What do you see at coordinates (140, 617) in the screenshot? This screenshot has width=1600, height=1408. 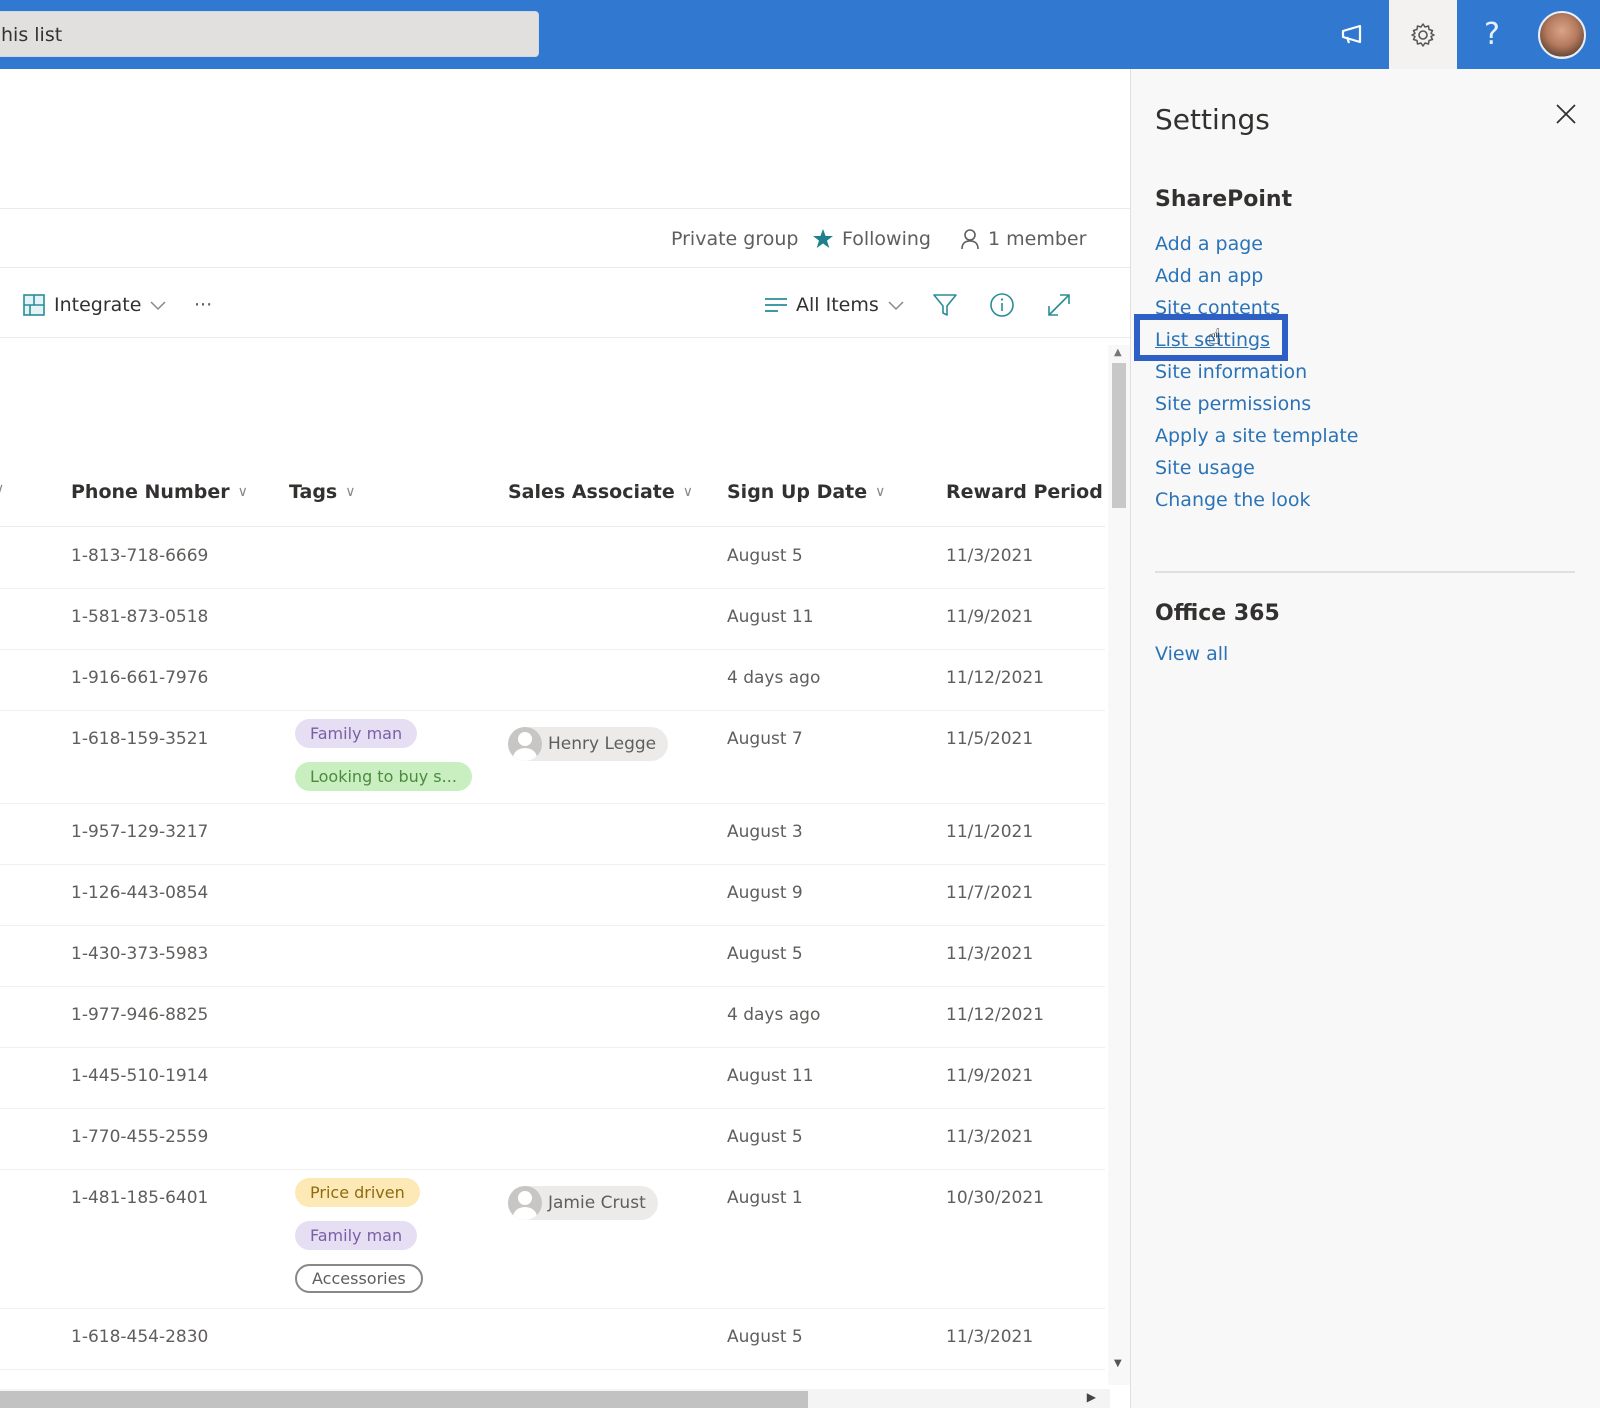 I see `phone-cell: 1-581-873-0518` at bounding box center [140, 617].